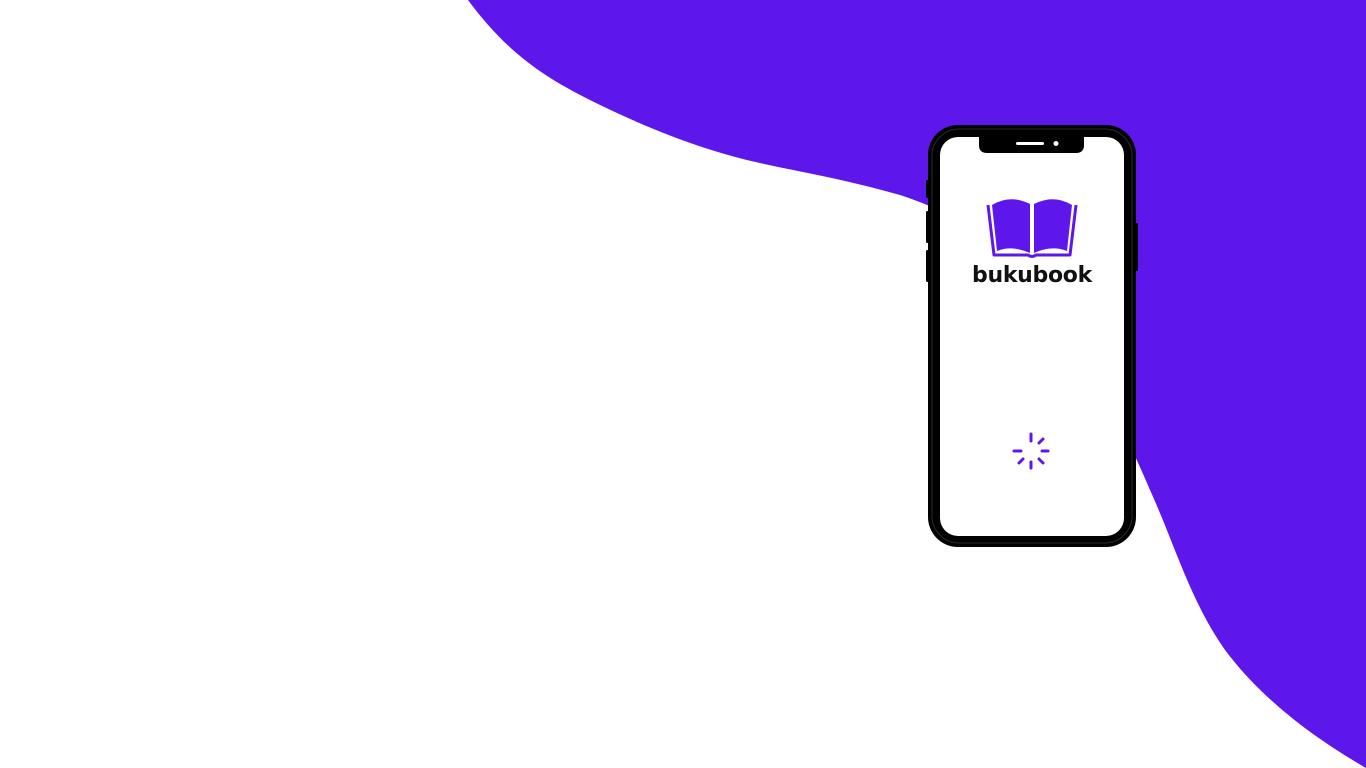 Image resolution: width=1366 pixels, height=768 pixels. What do you see at coordinates (1032, 275) in the screenshot?
I see `app-name: bukubook` at bounding box center [1032, 275].